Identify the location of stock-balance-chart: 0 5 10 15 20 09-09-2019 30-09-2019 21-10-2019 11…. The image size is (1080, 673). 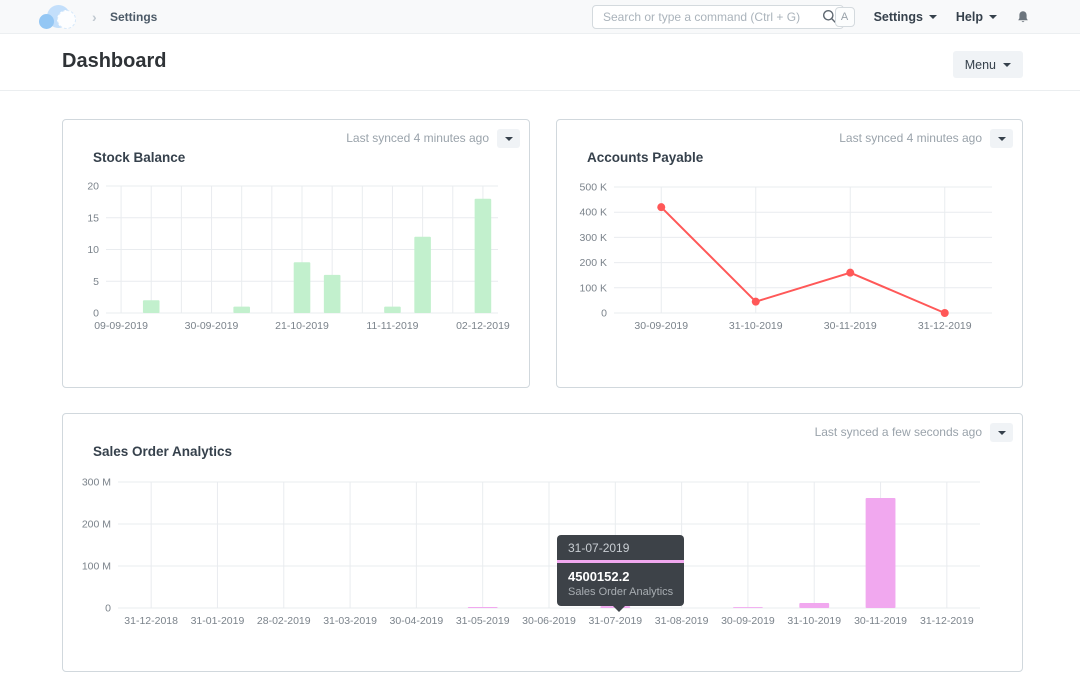
(298, 258).